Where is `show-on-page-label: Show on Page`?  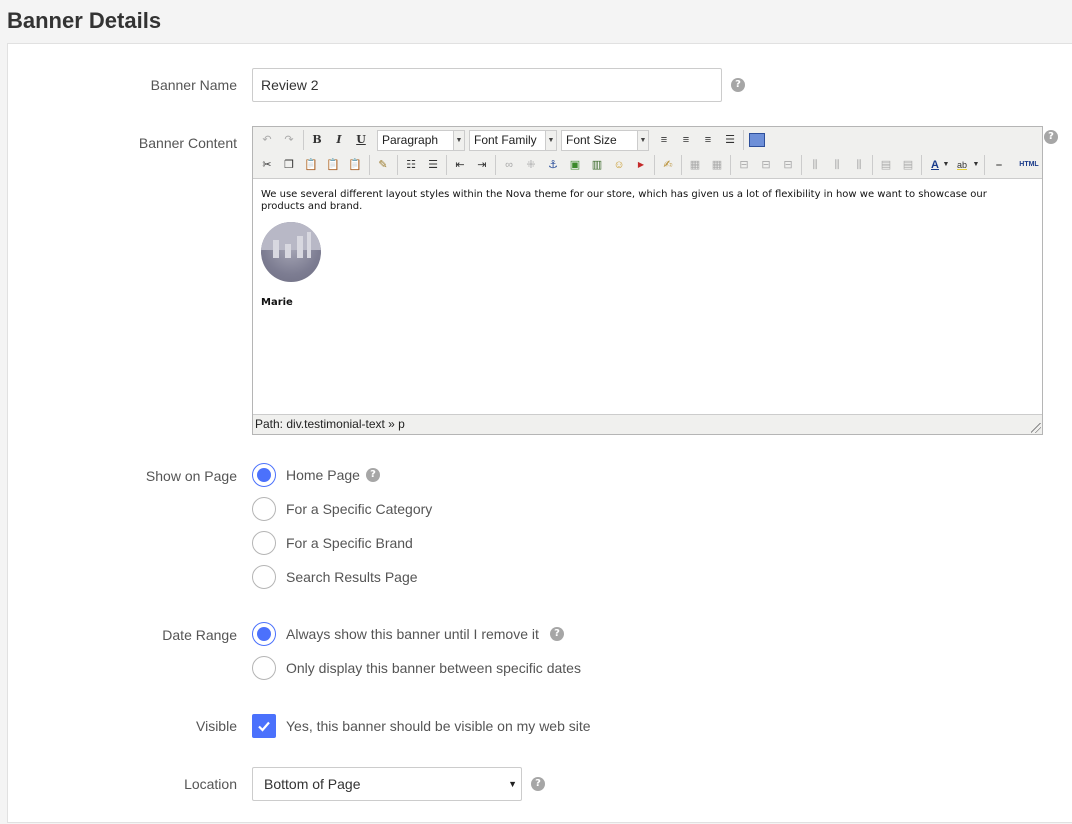
show-on-page-label: Show on Page is located at coordinates (191, 476).